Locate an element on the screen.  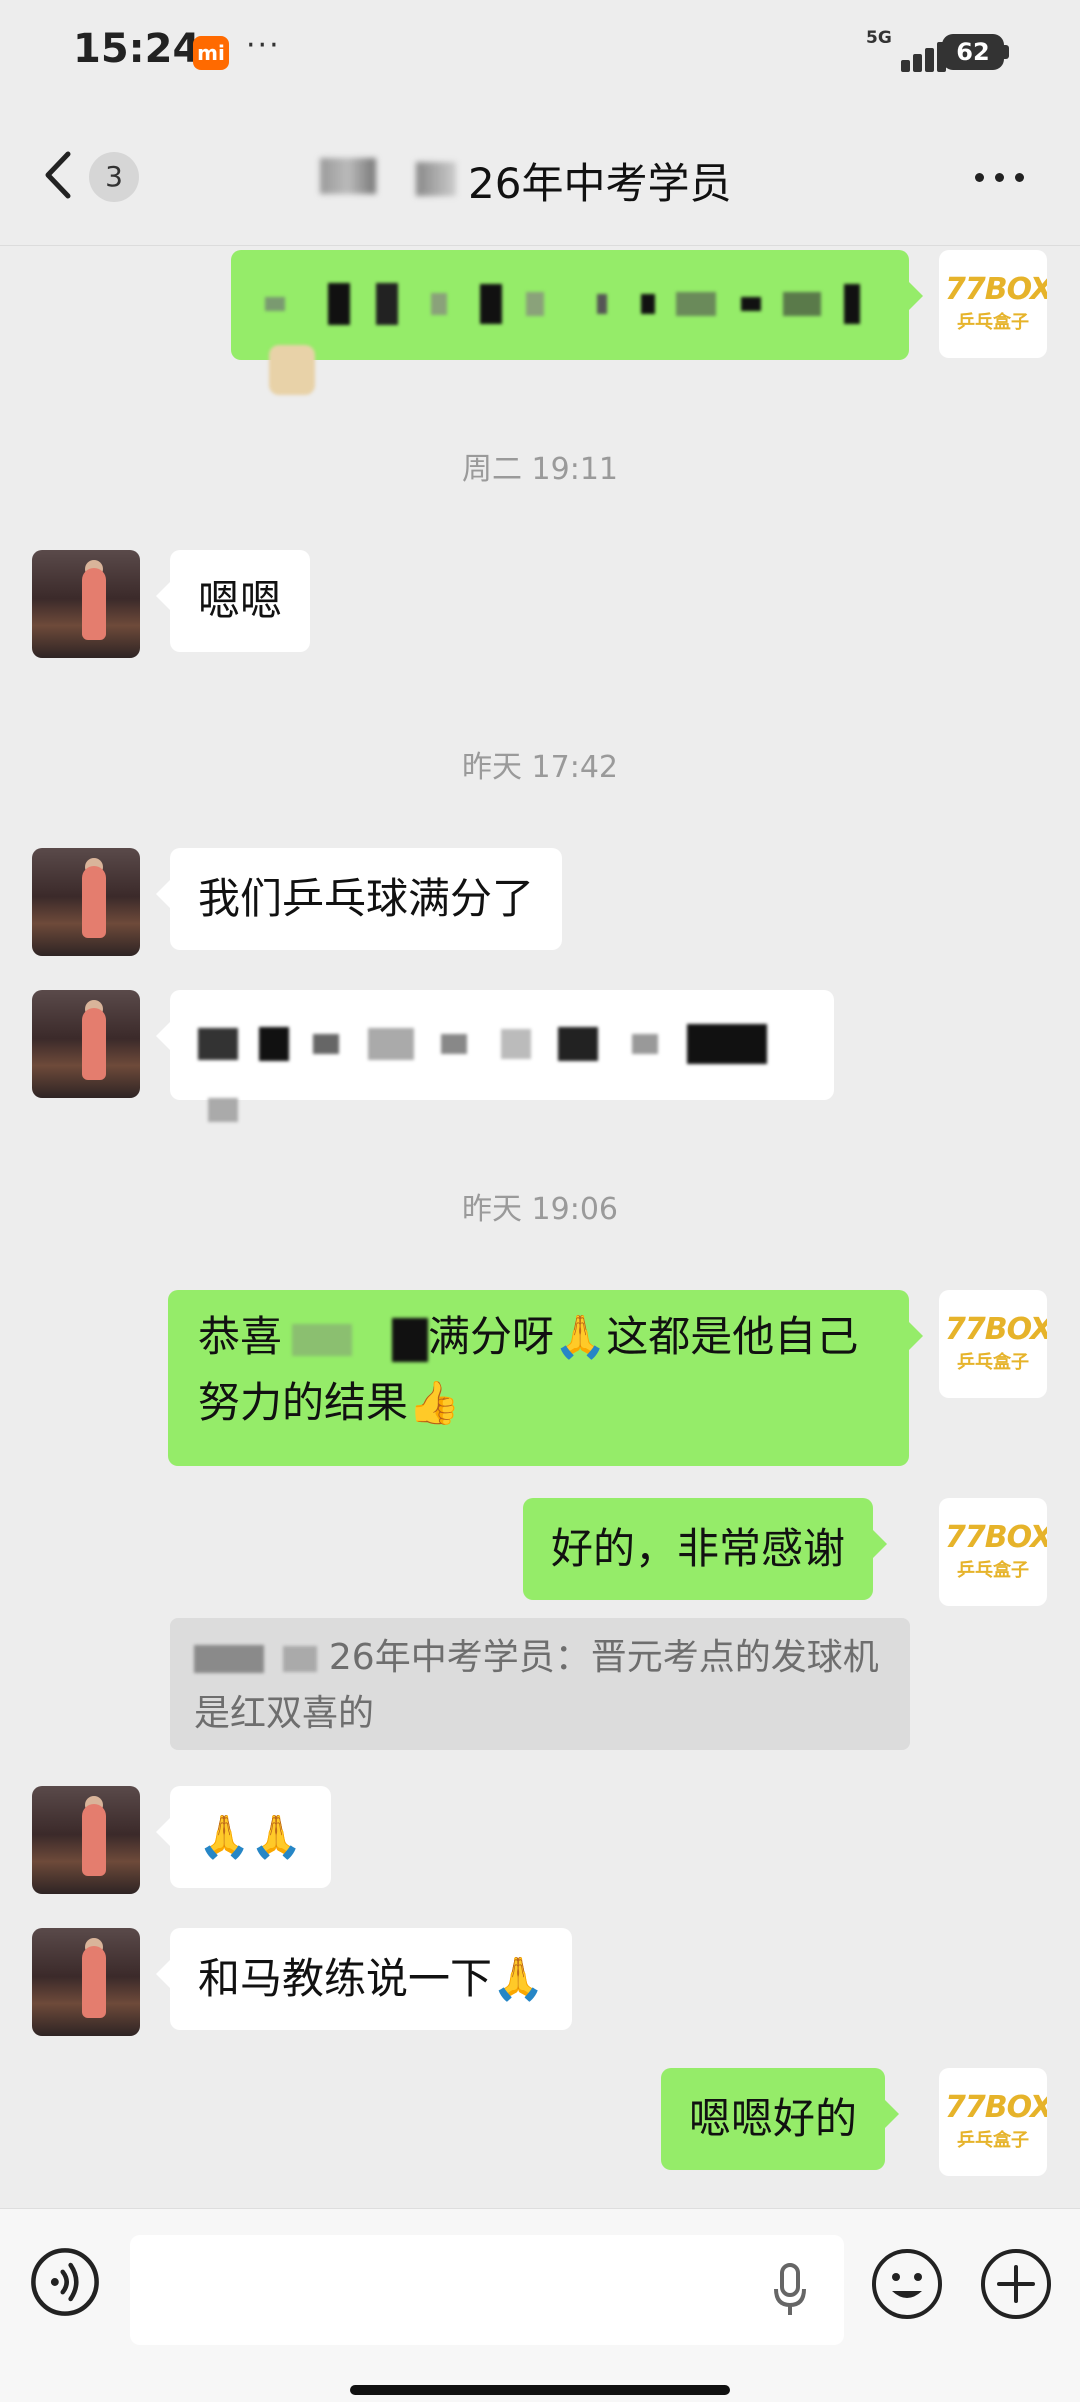
chat-title: 26年中考学员 is located at coordinates (540, 179).